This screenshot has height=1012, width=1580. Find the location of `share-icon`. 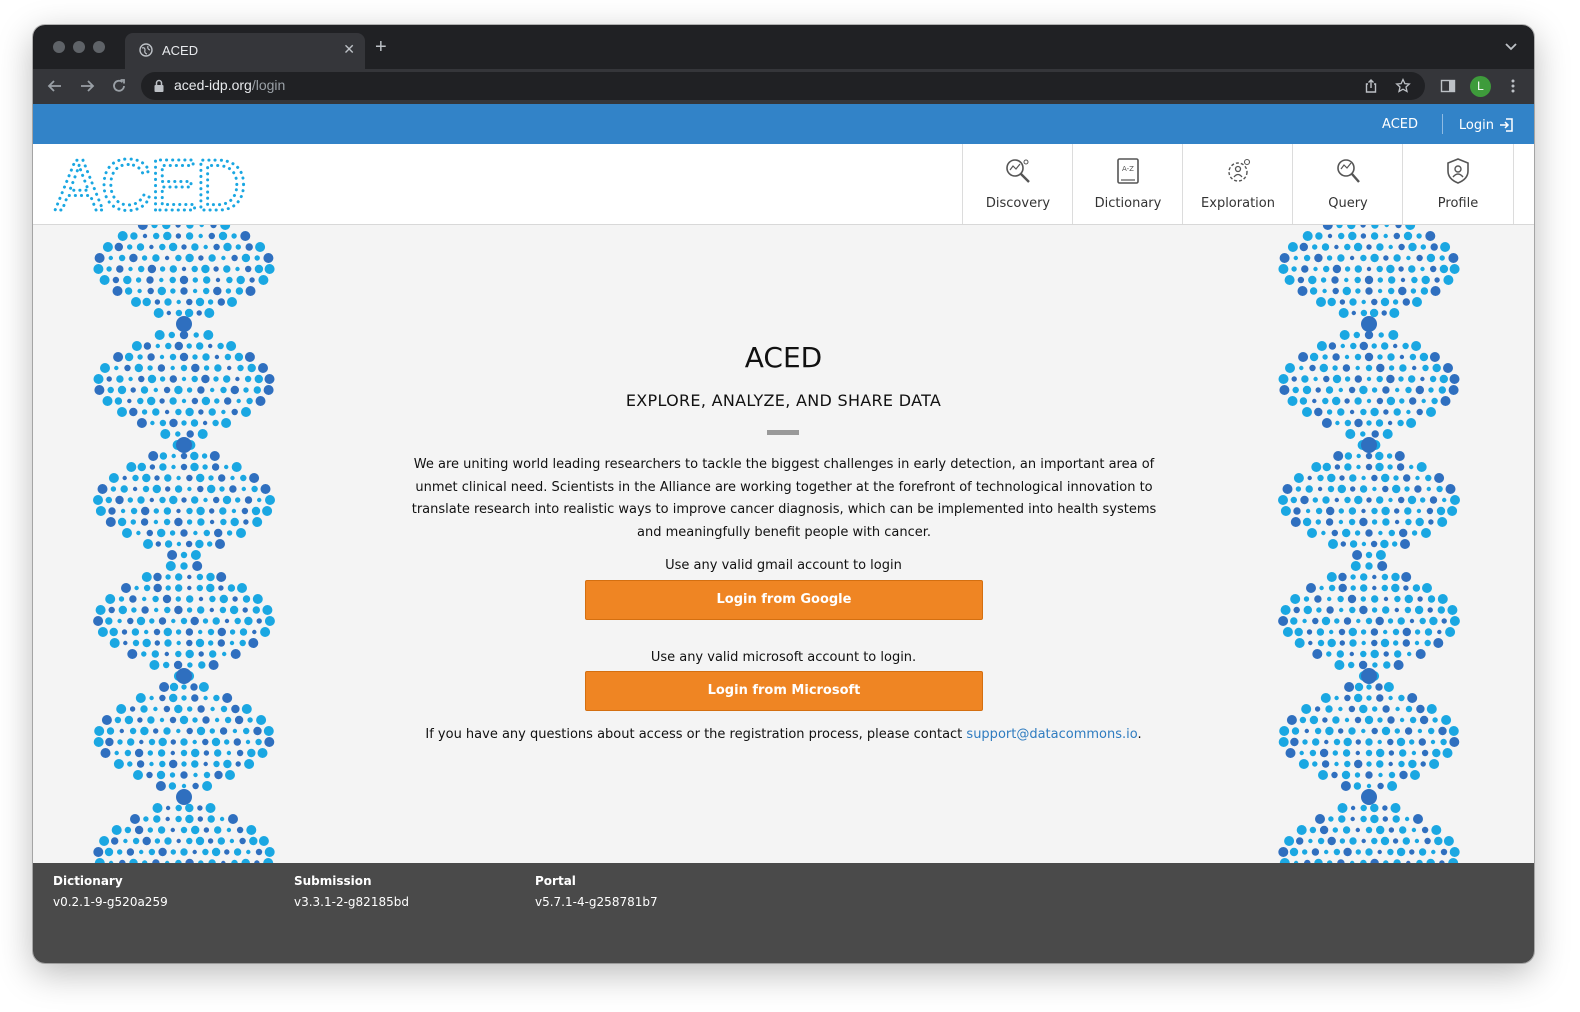

share-icon is located at coordinates (1371, 86).